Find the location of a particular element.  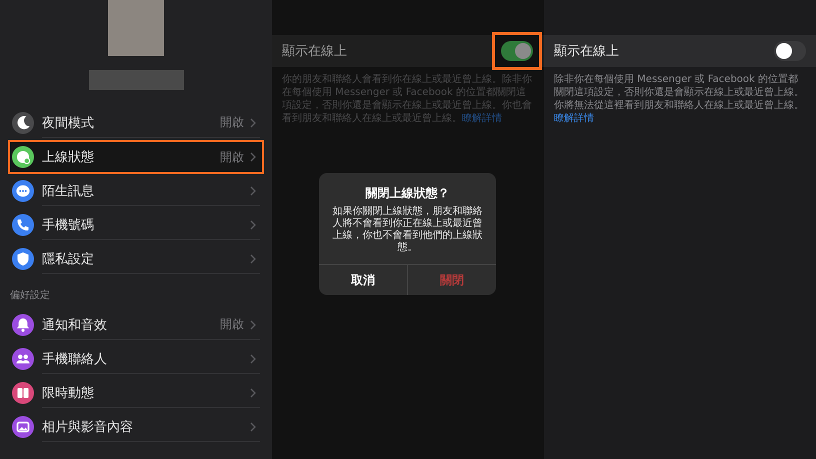

highlighted-menu-row: 上線狀態 開啟 is located at coordinates (136, 157).